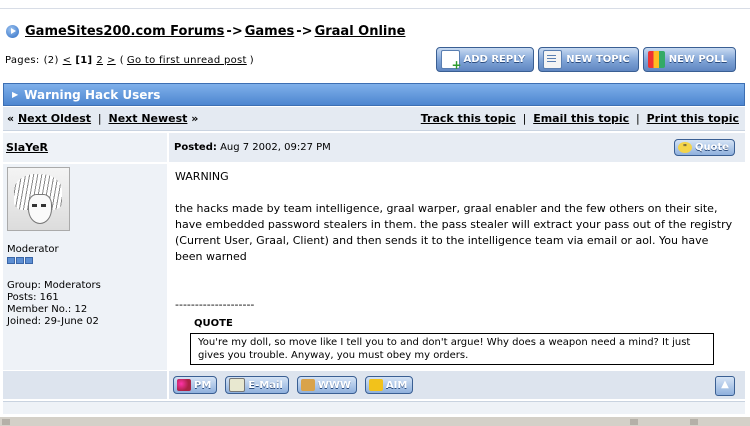 The image size is (750, 426). Describe the element at coordinates (203, 385) in the screenshot. I see `pm-label: PM` at that location.